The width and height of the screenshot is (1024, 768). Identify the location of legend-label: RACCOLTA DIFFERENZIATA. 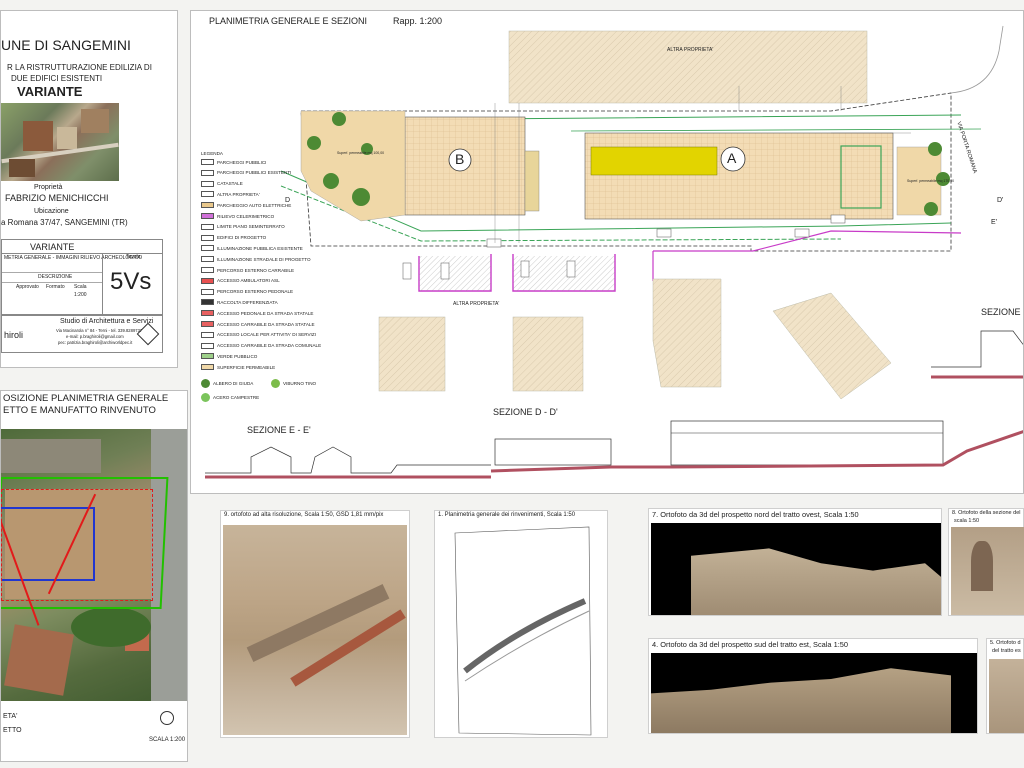
(247, 302).